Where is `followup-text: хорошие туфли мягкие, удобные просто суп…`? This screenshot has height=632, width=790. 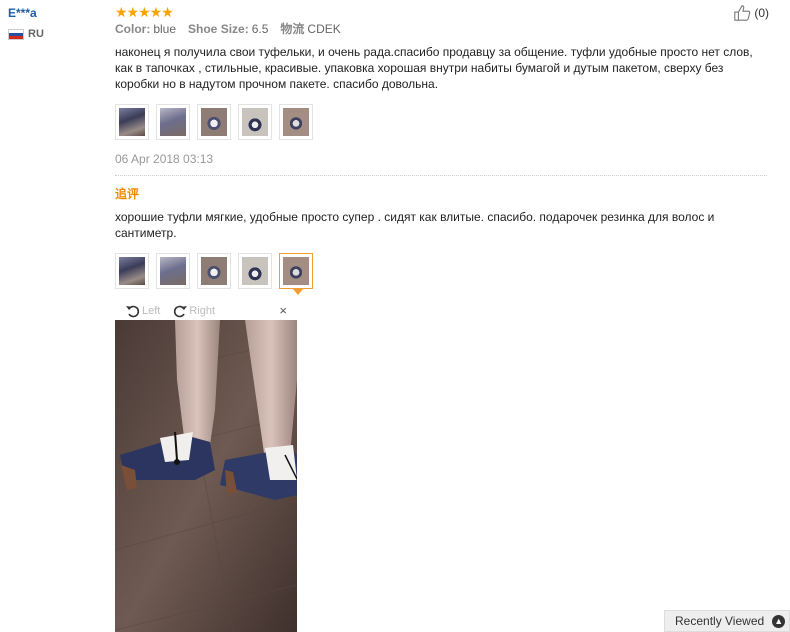
followup-text: хорошие туфли мягкие, удобные просто суп… is located at coordinates (415, 225).